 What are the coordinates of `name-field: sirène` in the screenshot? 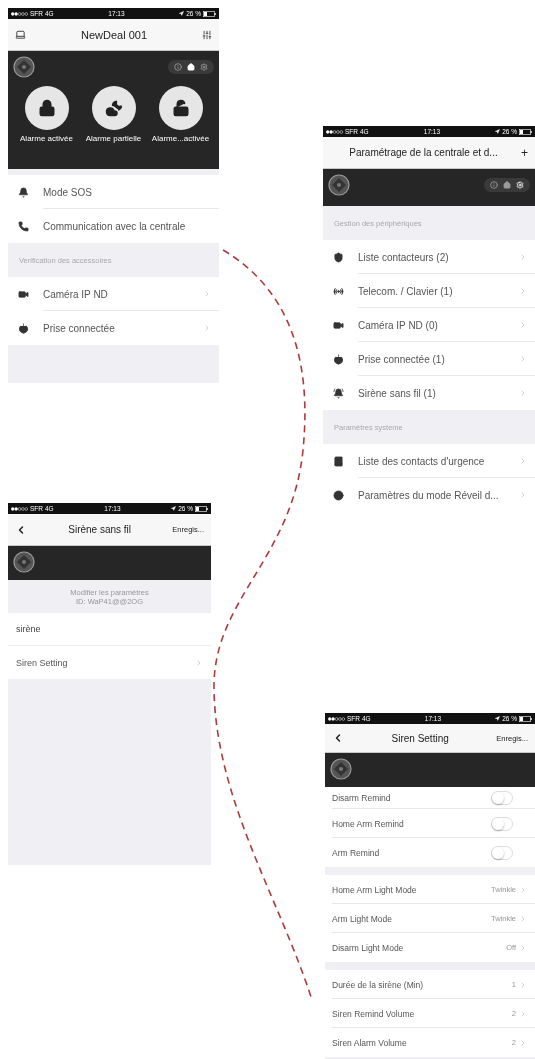 It's located at (109, 629).